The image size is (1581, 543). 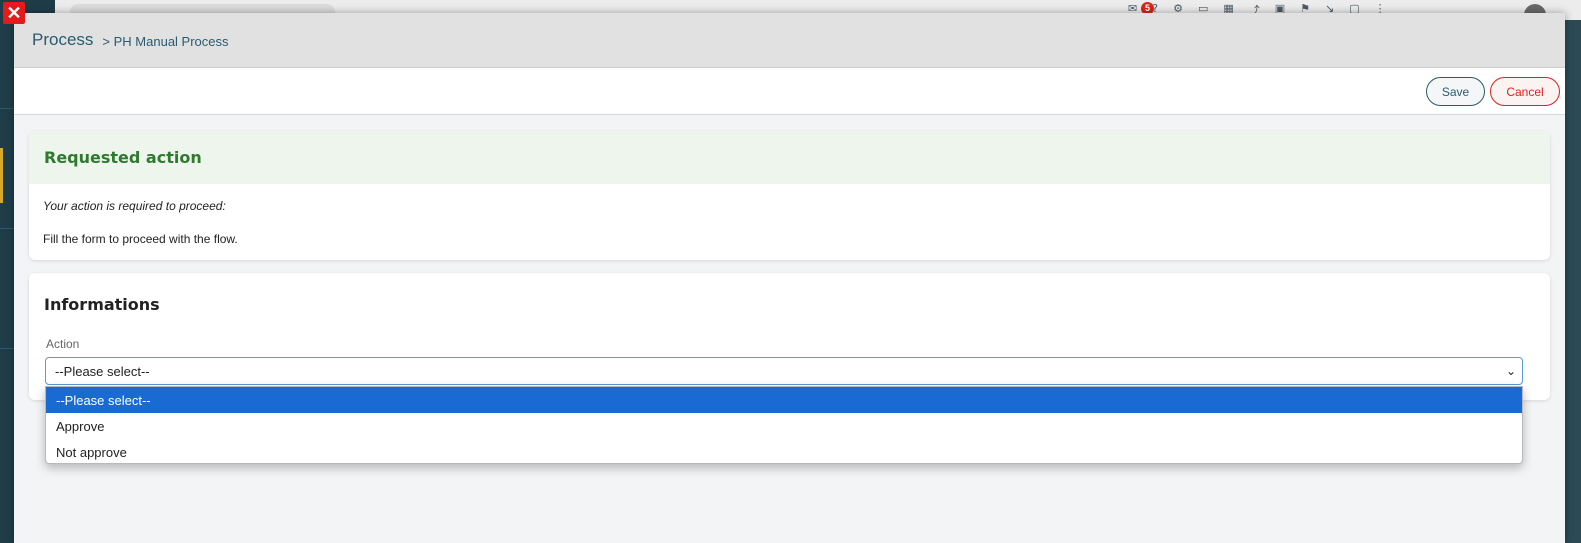 I want to click on action-label: Action, so click(x=63, y=344).